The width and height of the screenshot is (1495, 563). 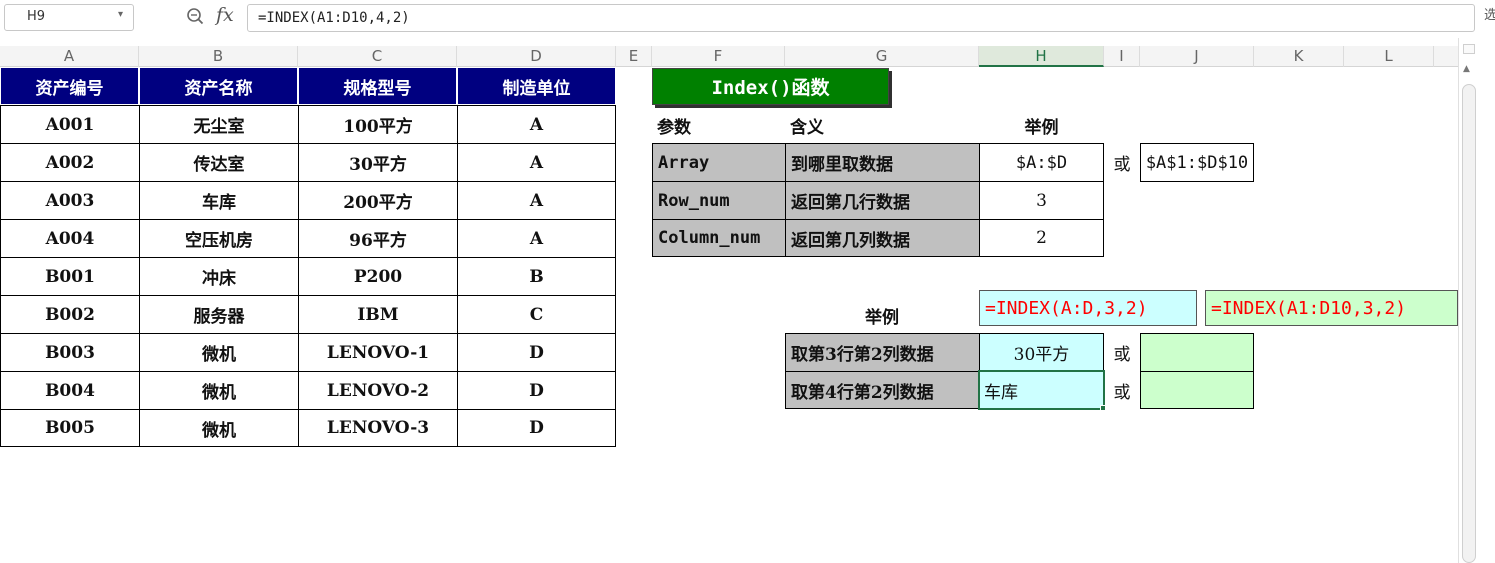 What do you see at coordinates (1469, 49) in the screenshot?
I see `scrollbar-top-box` at bounding box center [1469, 49].